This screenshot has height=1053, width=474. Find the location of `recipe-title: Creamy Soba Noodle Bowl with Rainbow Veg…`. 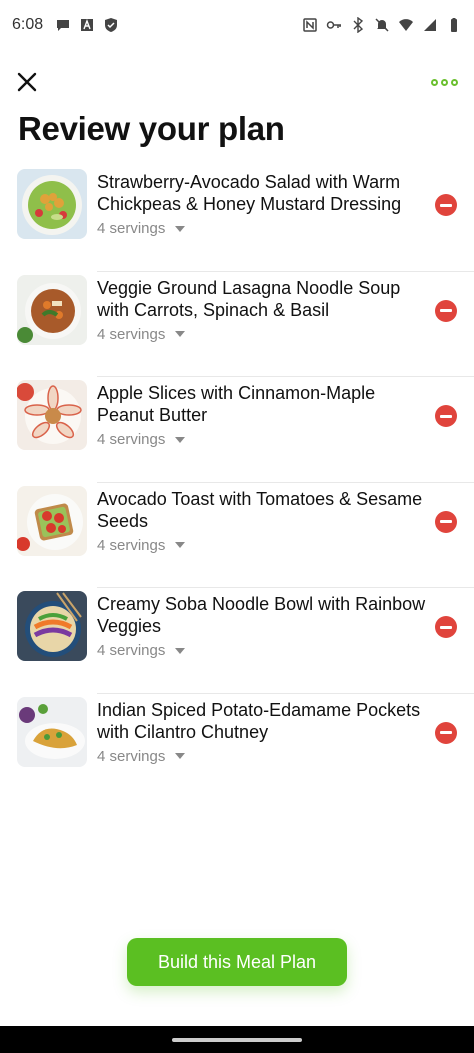

recipe-title: Creamy Soba Noodle Bowl with Rainbow Veg… is located at coordinates (262, 615).